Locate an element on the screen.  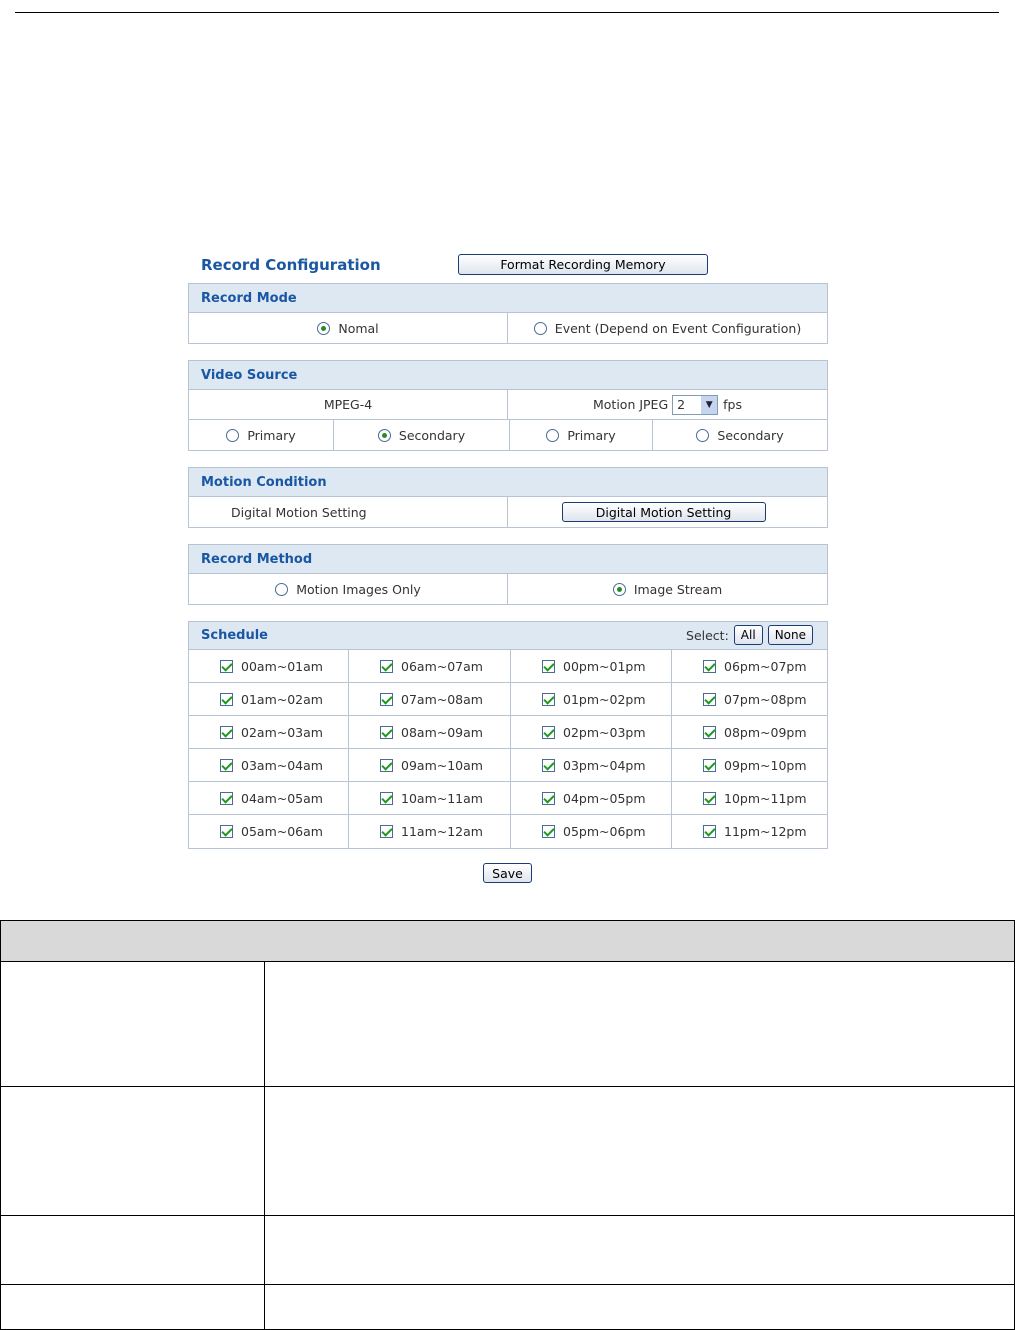
schedule-slot: 10pm~11pm is located at coordinates (749, 798).